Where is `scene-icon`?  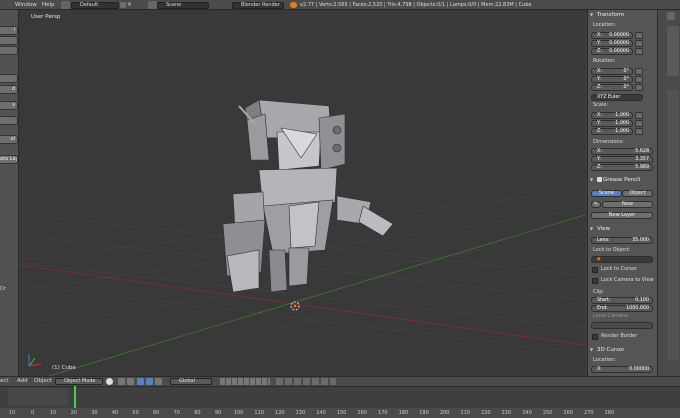
scene-icon is located at coordinates (152, 5).